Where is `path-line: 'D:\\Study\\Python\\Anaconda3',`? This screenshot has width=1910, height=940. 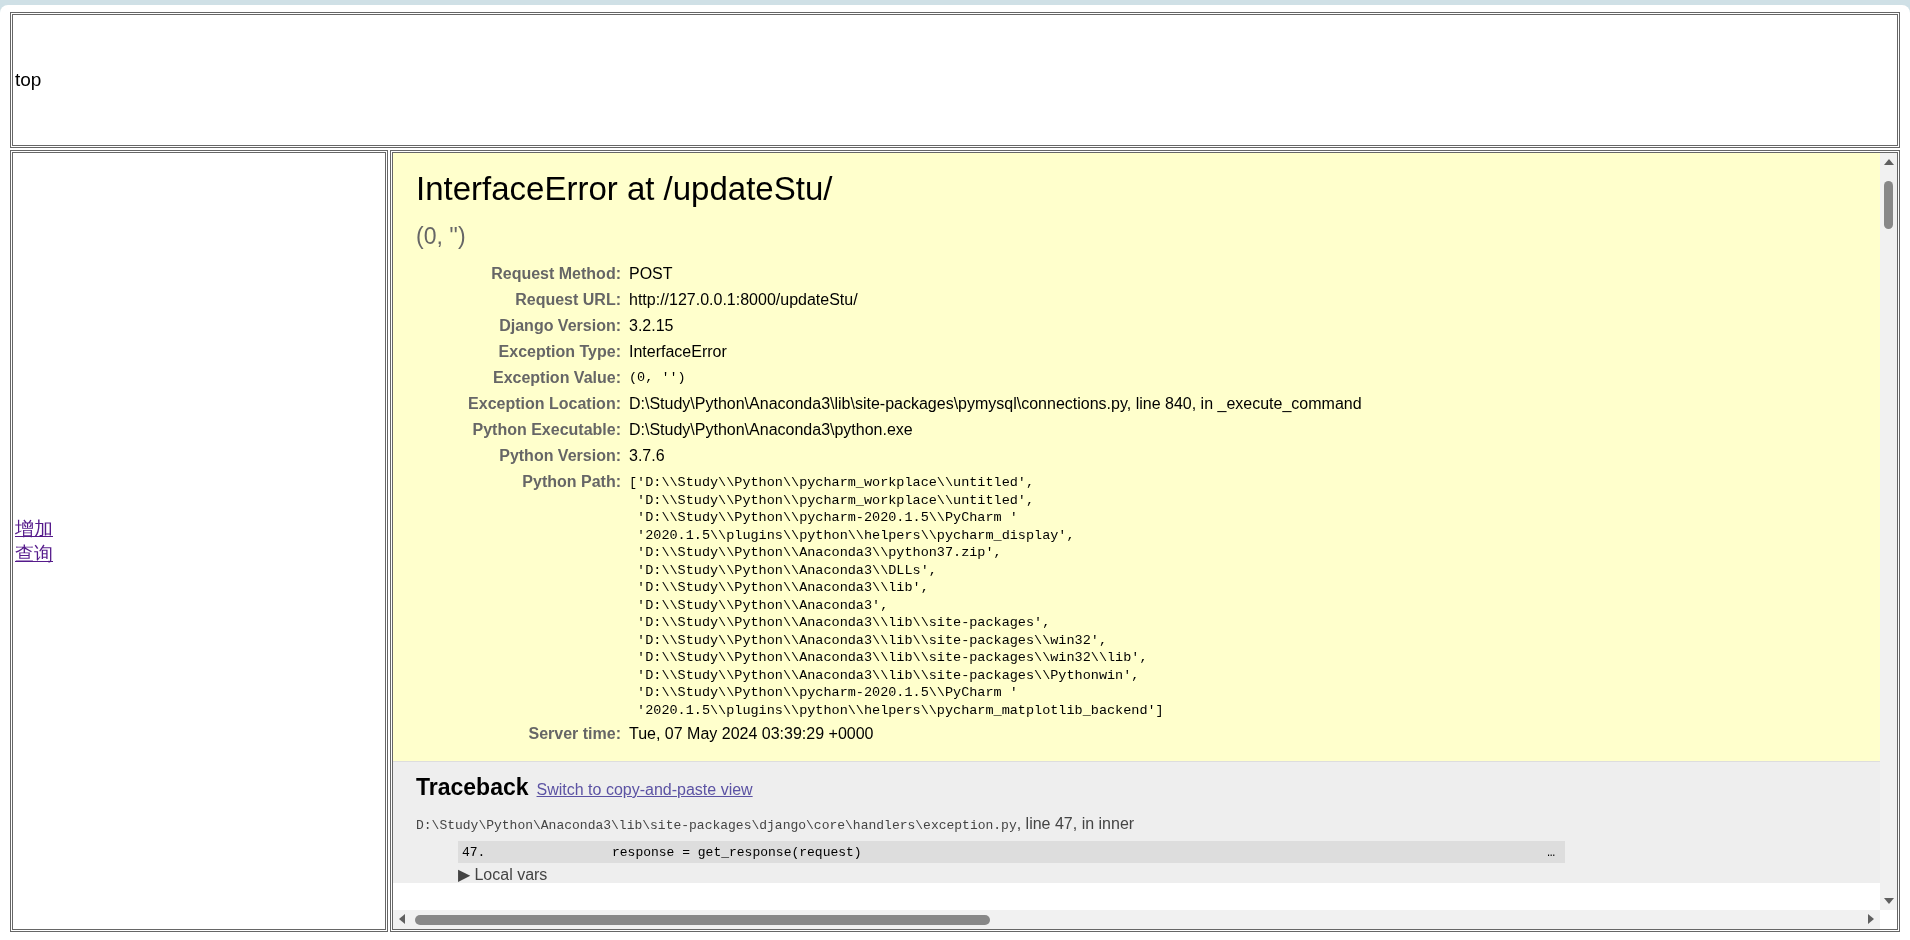
path-line: 'D:\\Study\\Python\\Anaconda3', is located at coordinates (763, 605).